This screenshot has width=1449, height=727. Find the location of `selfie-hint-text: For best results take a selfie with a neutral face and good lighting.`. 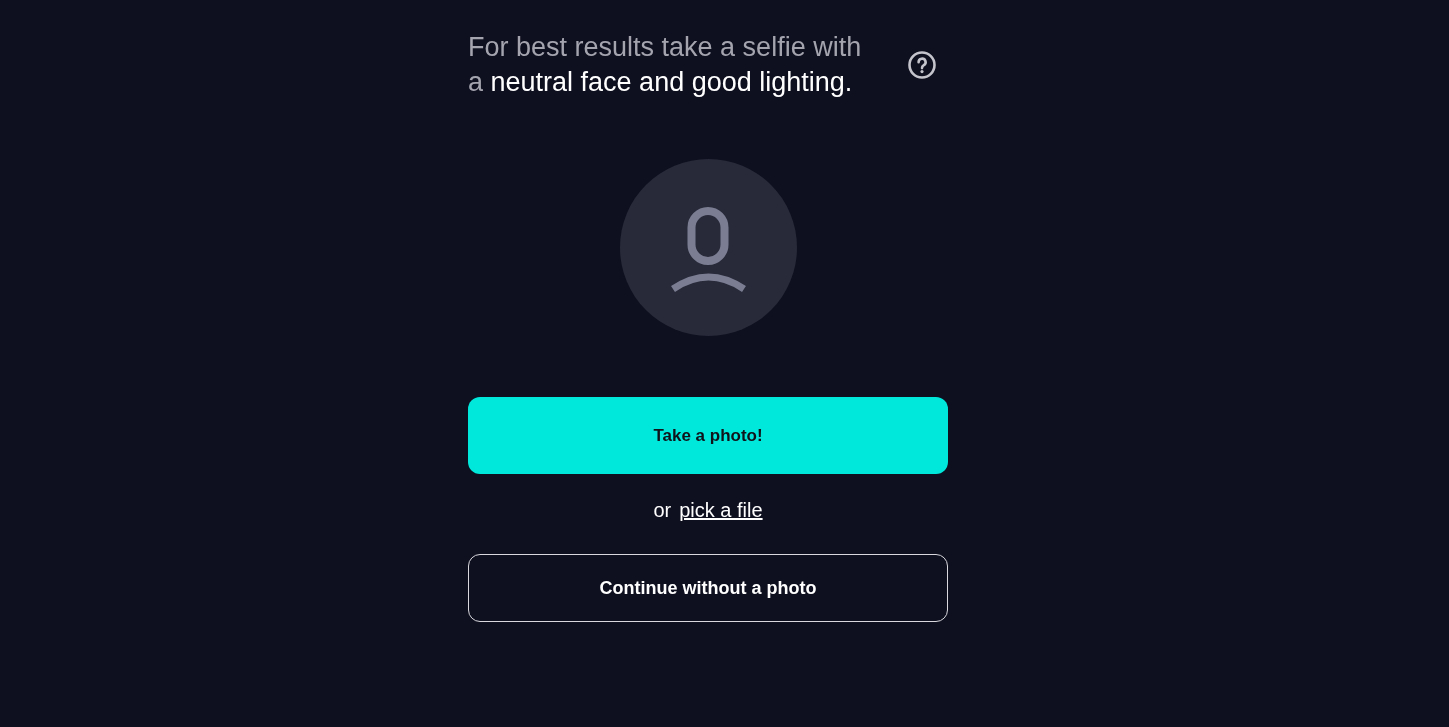

selfie-hint-text: For best results take a selfie with a neutral face and good lighting. is located at coordinates (665, 65).